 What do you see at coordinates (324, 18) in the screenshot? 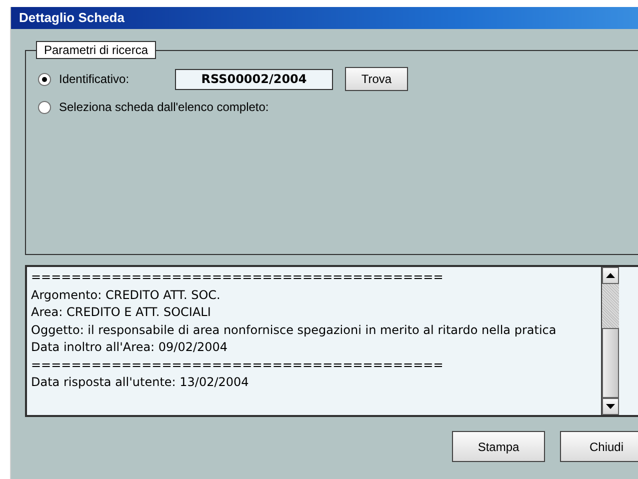
I see `window-title: Dettaglio Scheda` at bounding box center [324, 18].